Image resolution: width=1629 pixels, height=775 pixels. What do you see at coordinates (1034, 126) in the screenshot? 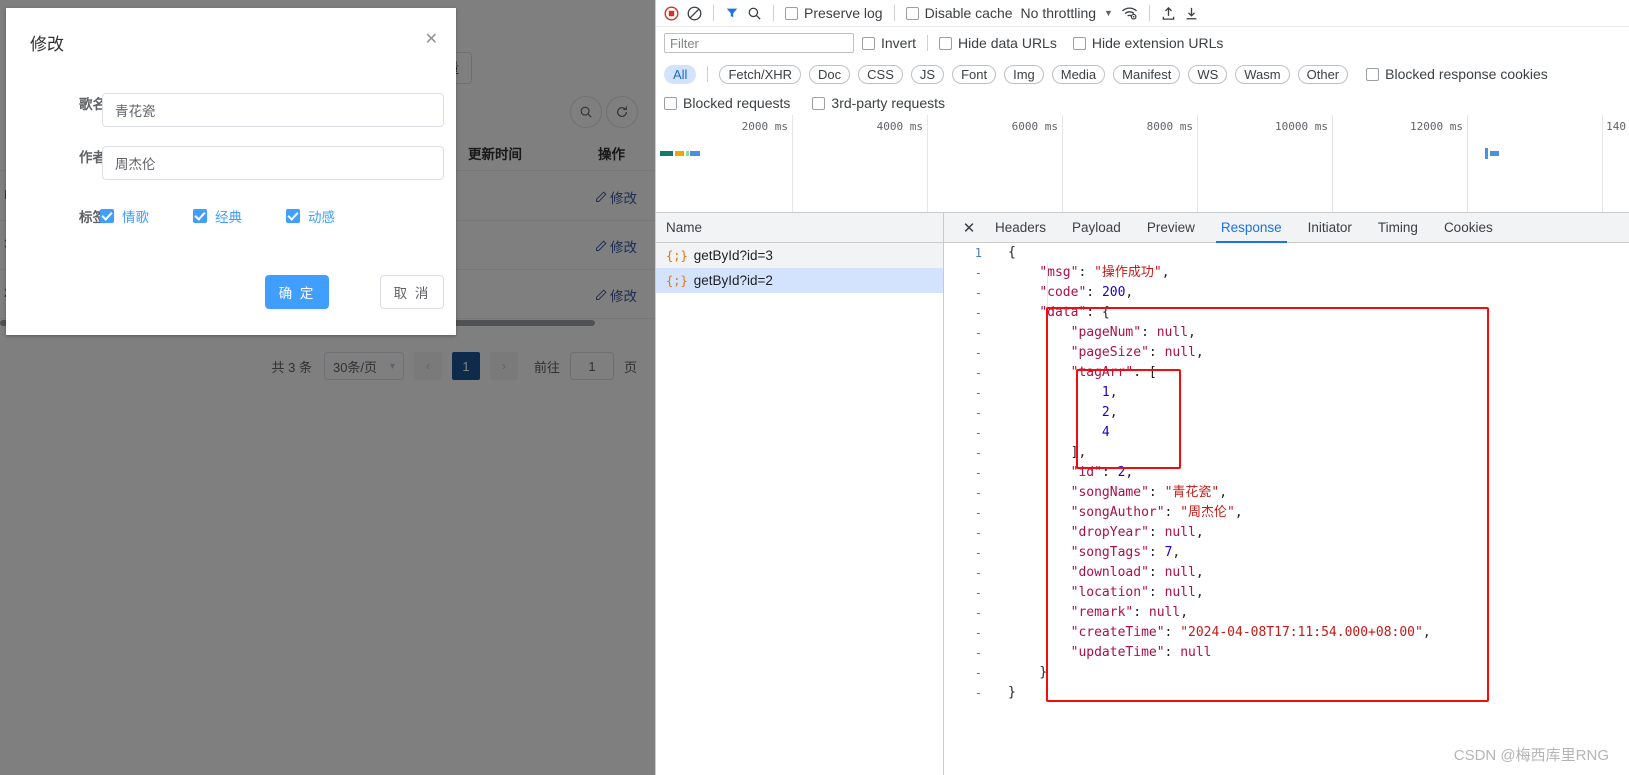
I see `timeline-tick: 6000 ms` at bounding box center [1034, 126].